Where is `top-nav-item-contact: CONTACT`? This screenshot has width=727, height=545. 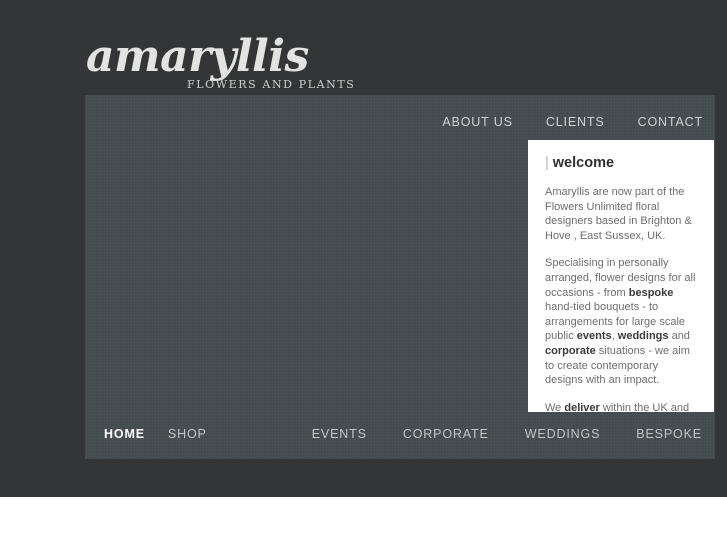 top-nav-item-contact: CONTACT is located at coordinates (670, 122).